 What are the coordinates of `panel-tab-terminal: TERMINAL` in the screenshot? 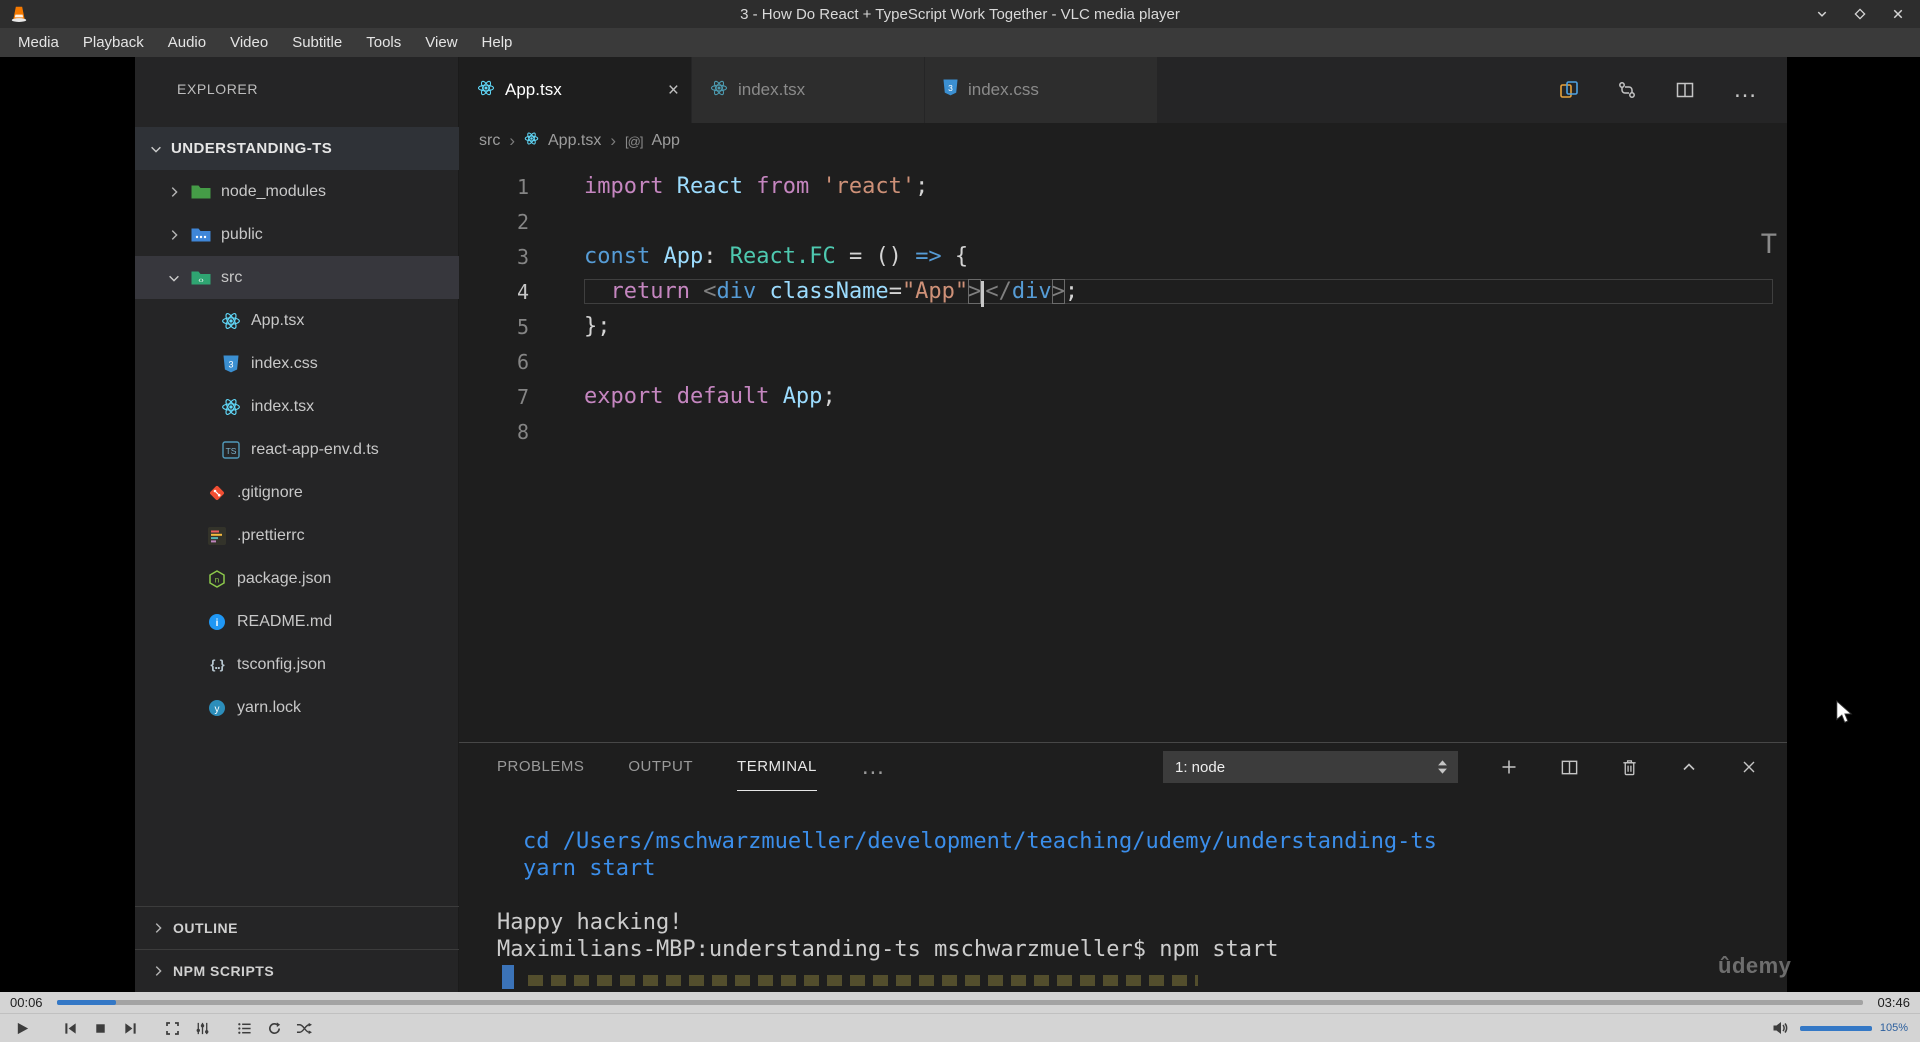 It's located at (777, 767).